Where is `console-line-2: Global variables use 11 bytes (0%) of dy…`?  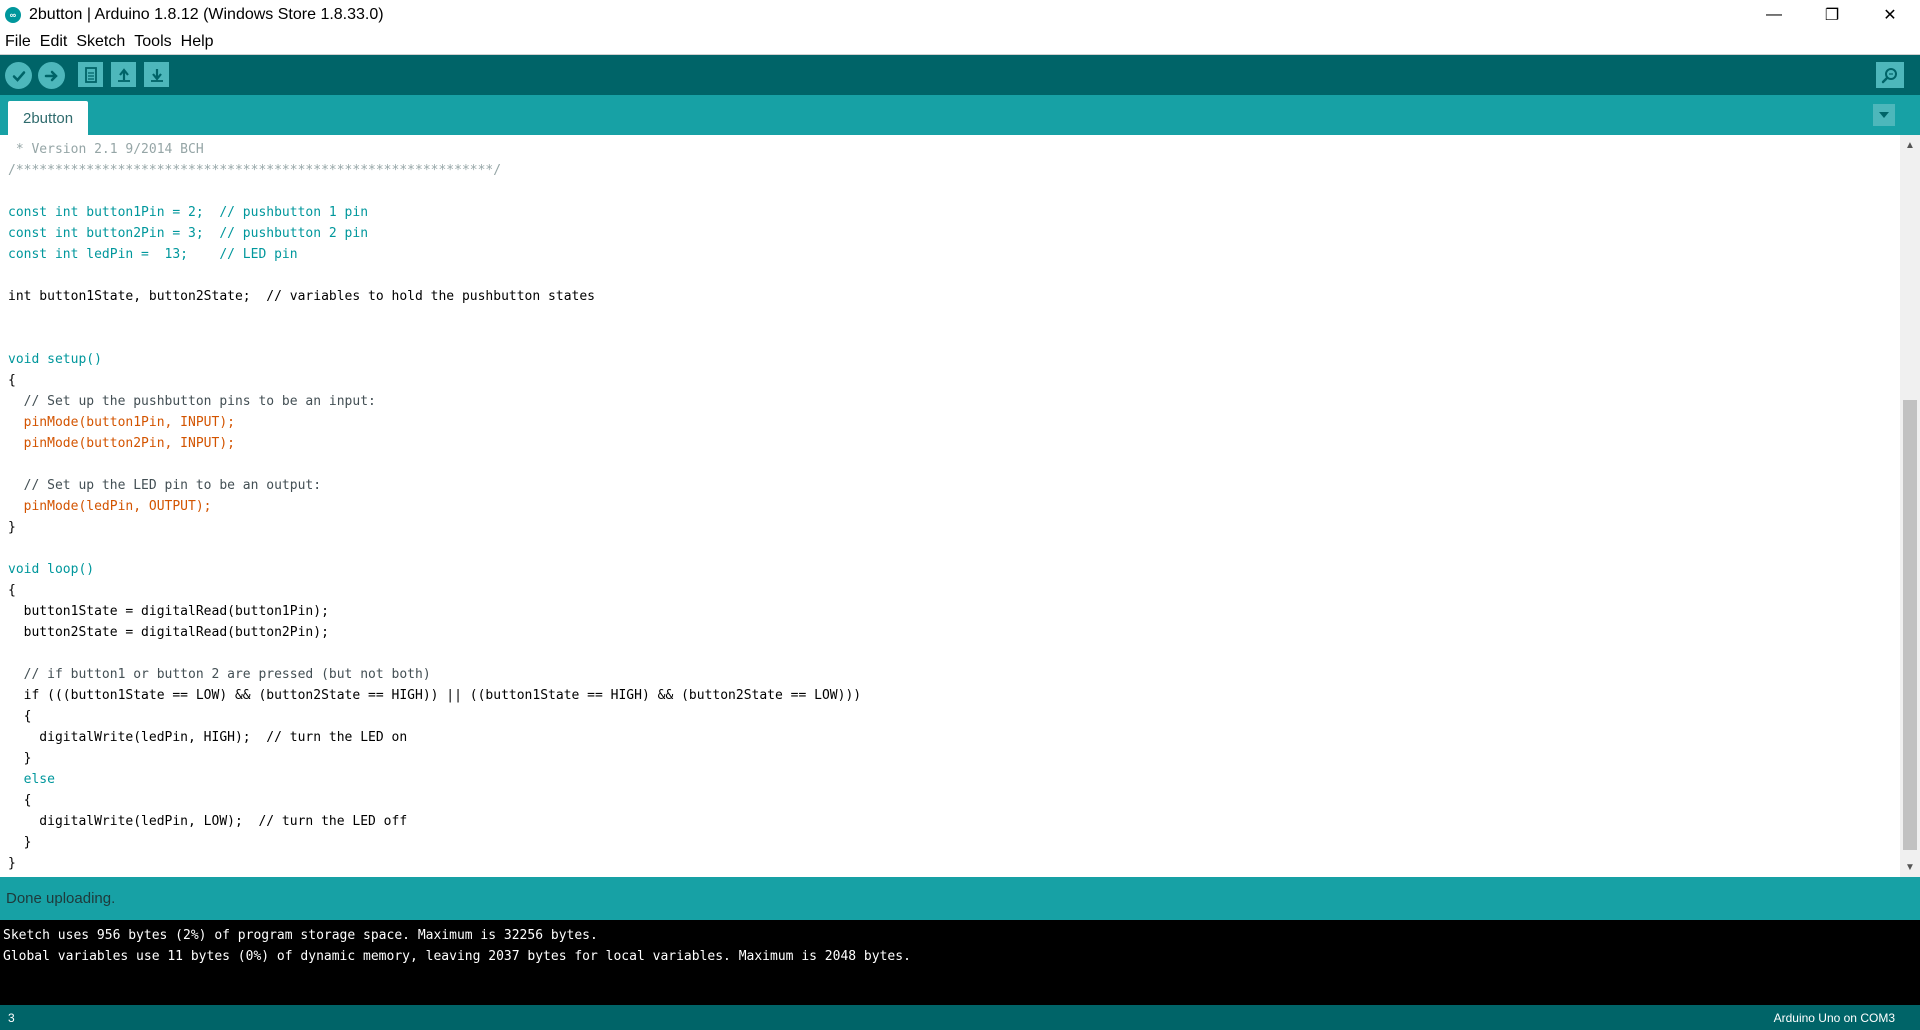
console-line-2: Global variables use 11 bytes (0%) of dy… is located at coordinates (457, 956).